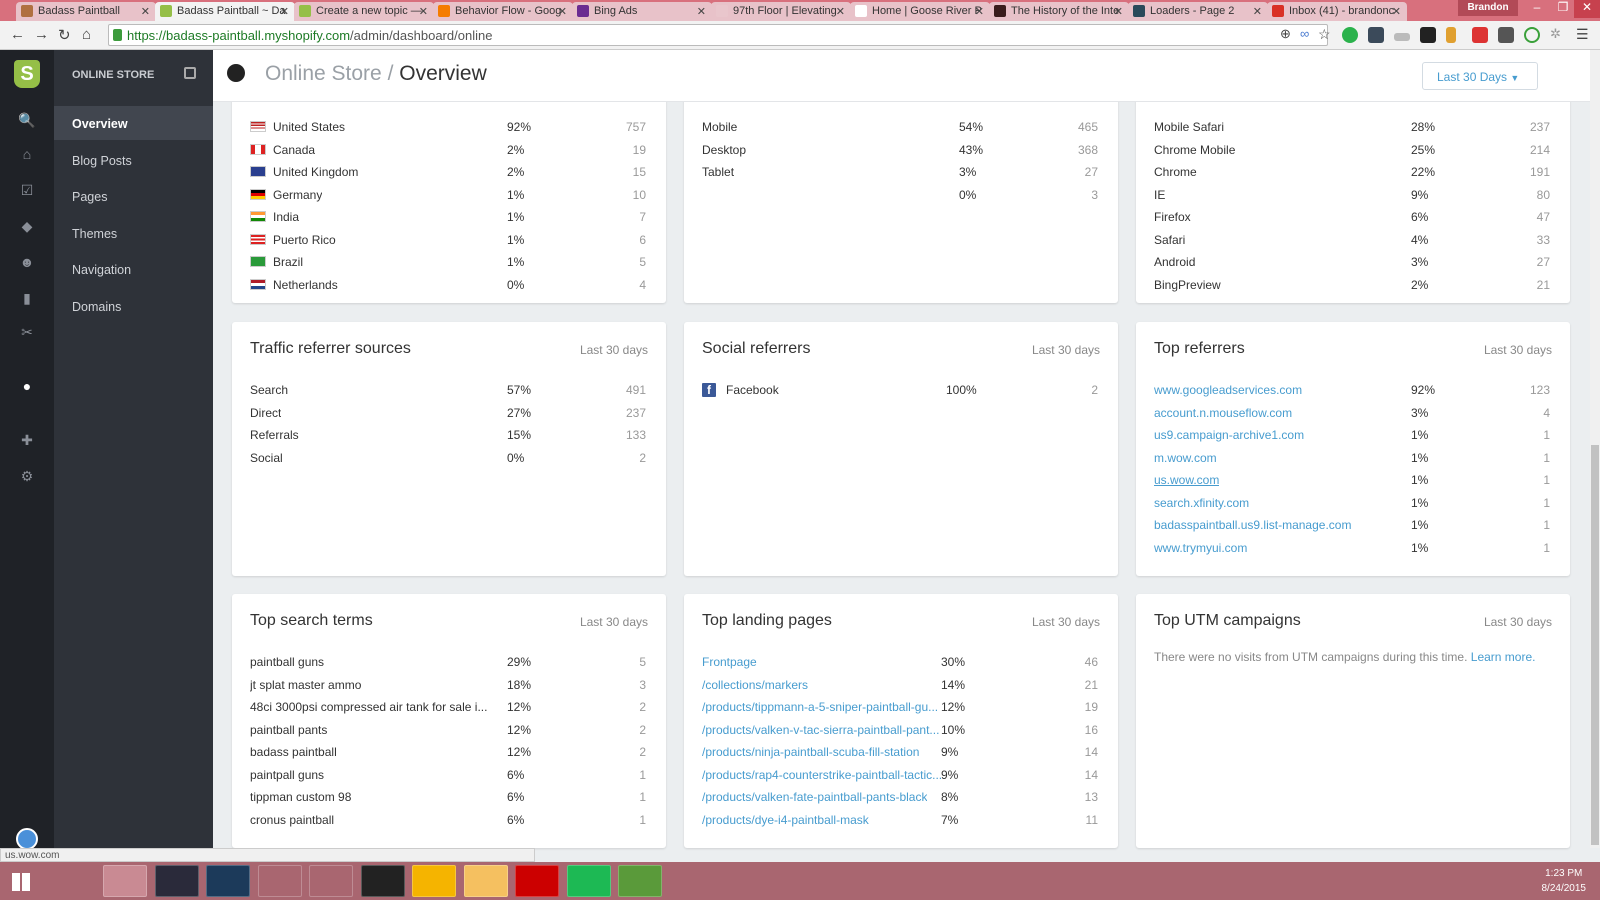 This screenshot has width=1600, height=900. Describe the element at coordinates (133, 269) in the screenshot. I see `sidebar-item-navigation: Navigation` at that location.